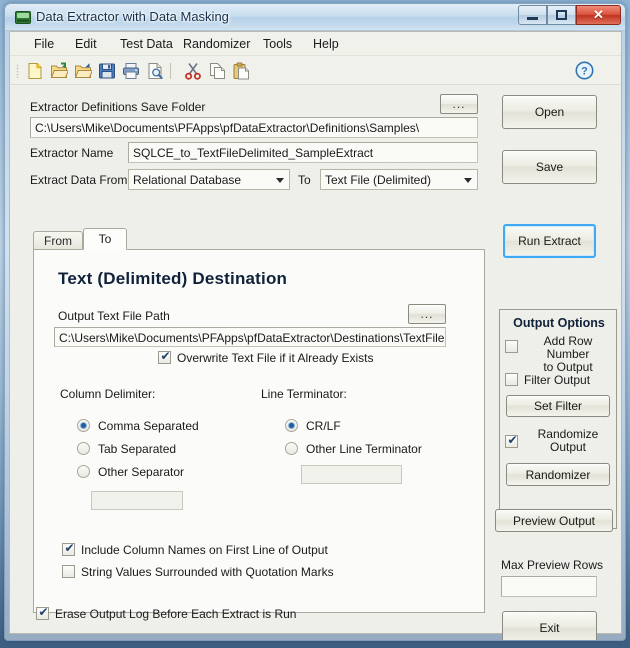 The height and width of the screenshot is (648, 630). I want to click on overwrite-label: Overwrite Text File if it Already Exists, so click(275, 358).